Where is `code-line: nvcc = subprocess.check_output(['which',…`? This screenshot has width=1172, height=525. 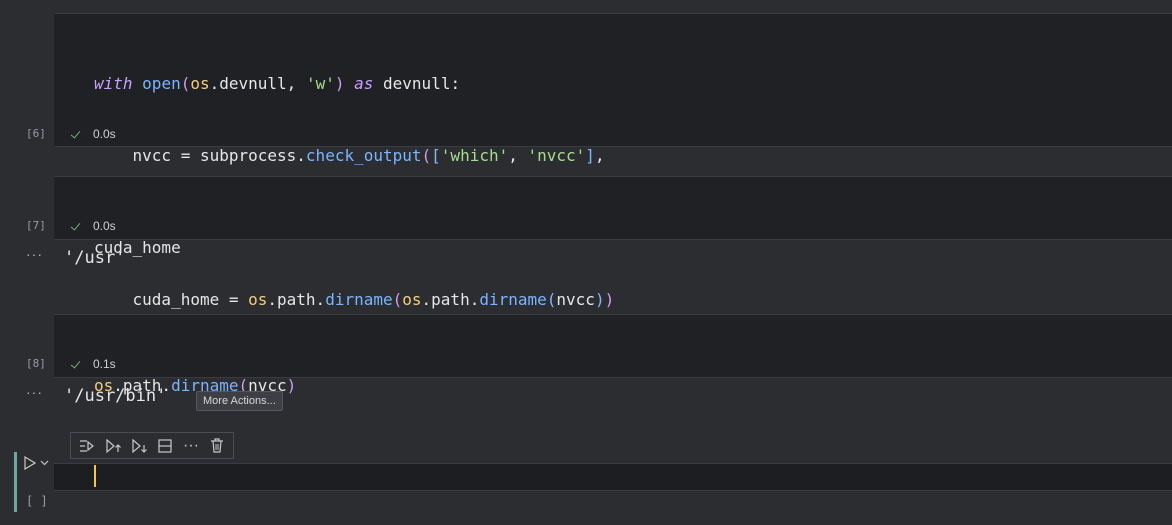 code-line: nvcc = subprocess.check_output(['which',… is located at coordinates (349, 155).